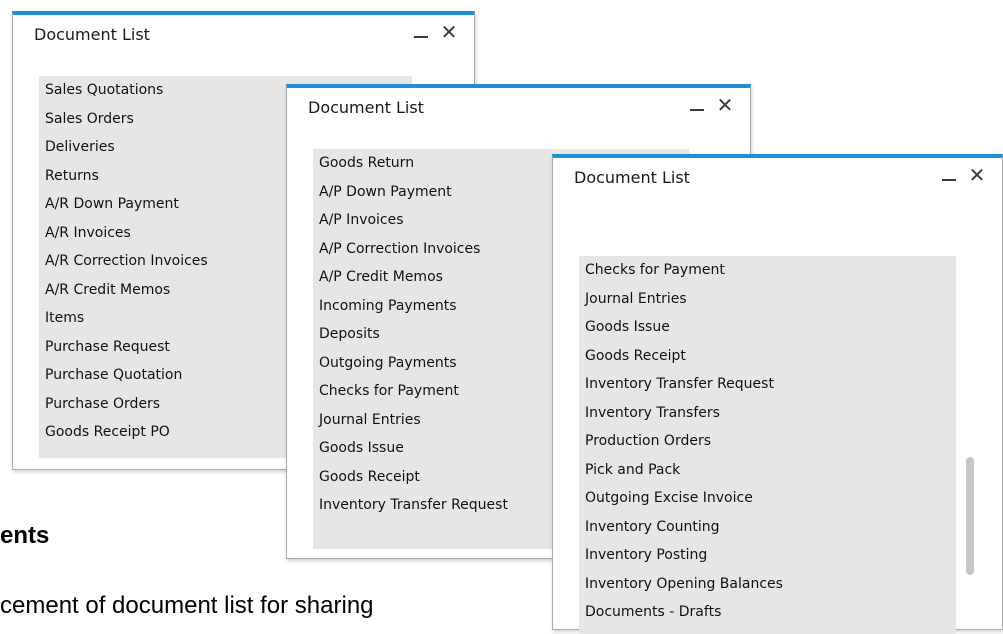 The width and height of the screenshot is (1003, 634). What do you see at coordinates (767, 384) in the screenshot?
I see `document-list-item: Inventory Transfer Request` at bounding box center [767, 384].